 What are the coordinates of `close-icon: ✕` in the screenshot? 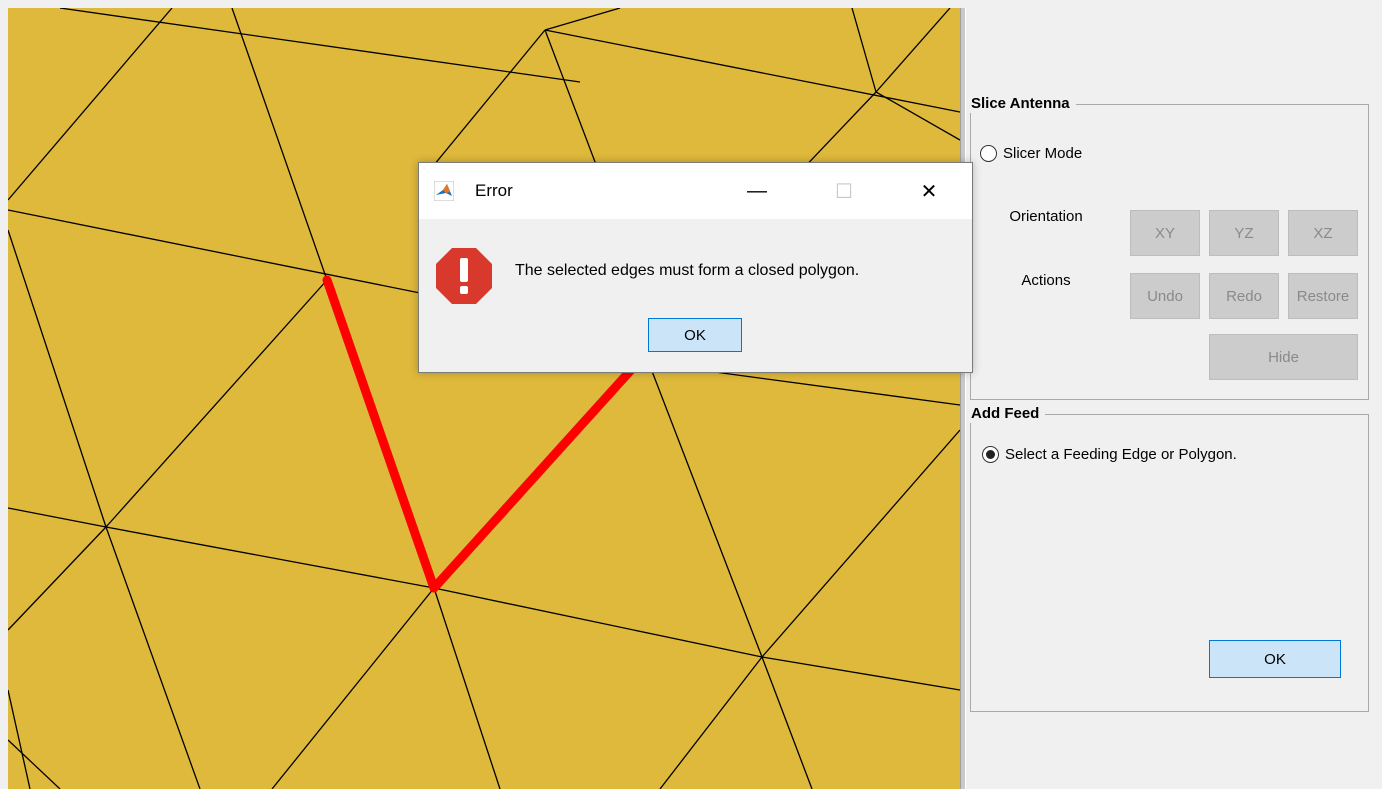 It's located at (929, 191).